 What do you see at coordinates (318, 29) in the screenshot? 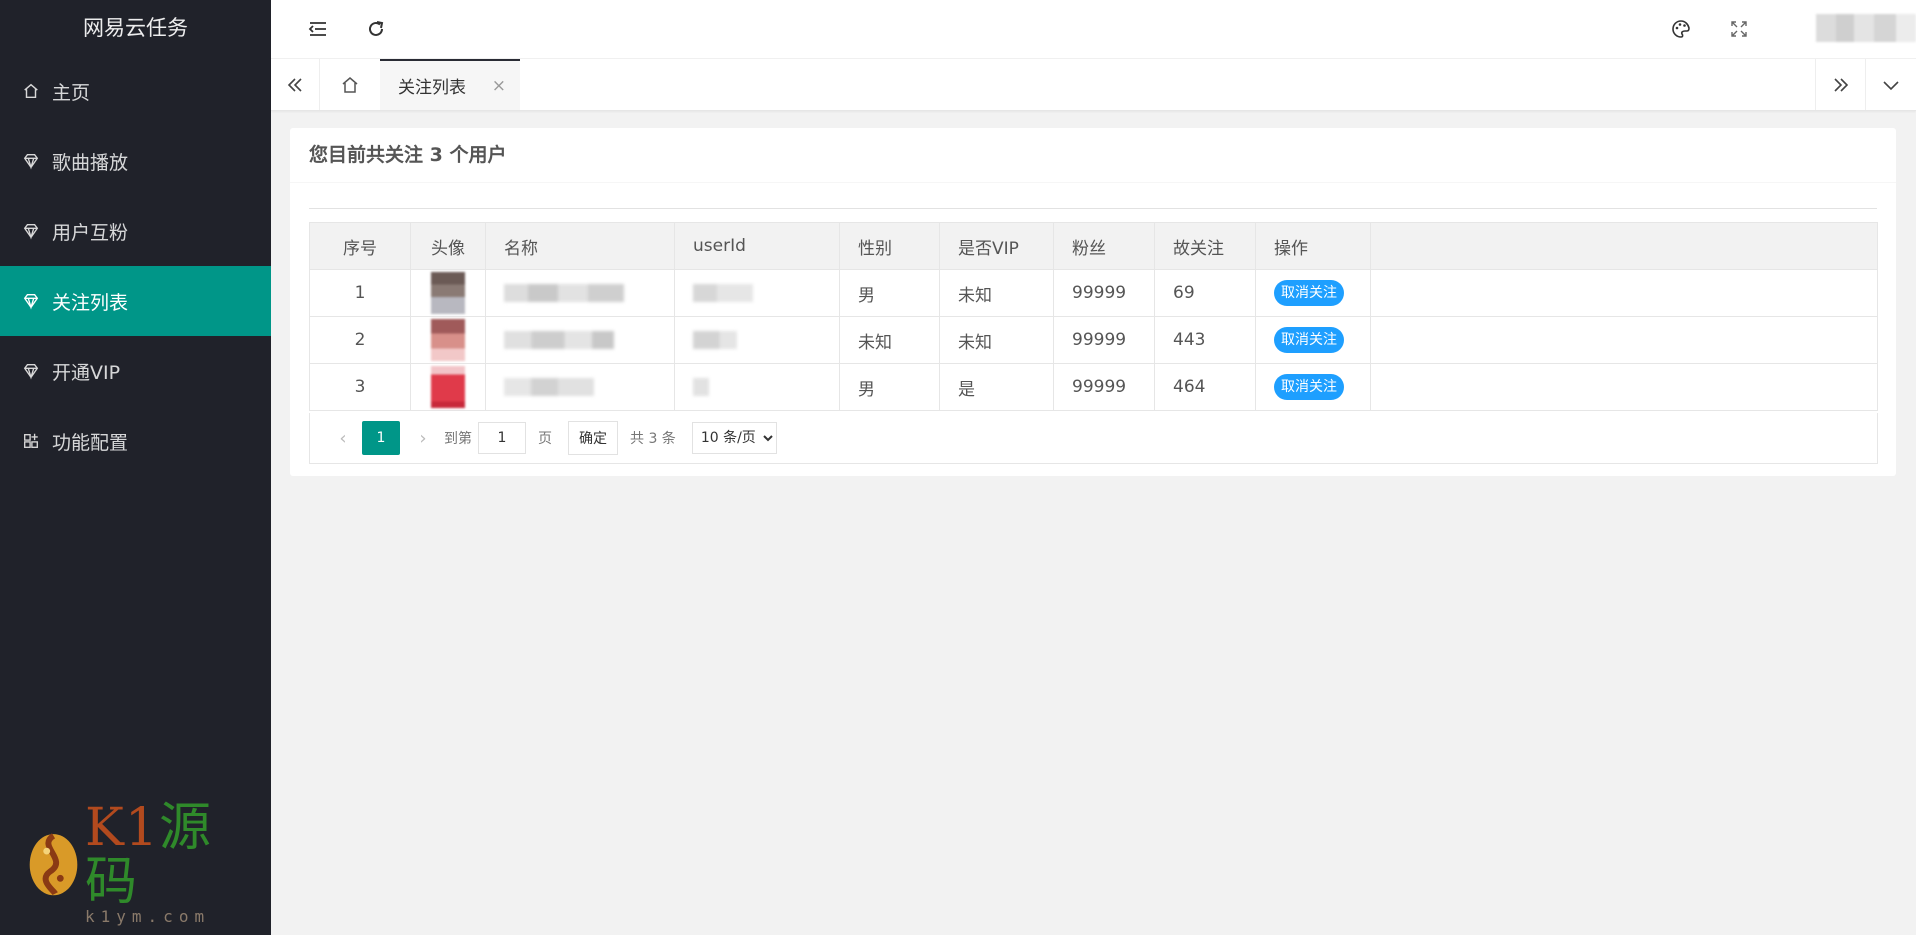
I see `collapse-menu-icon` at bounding box center [318, 29].